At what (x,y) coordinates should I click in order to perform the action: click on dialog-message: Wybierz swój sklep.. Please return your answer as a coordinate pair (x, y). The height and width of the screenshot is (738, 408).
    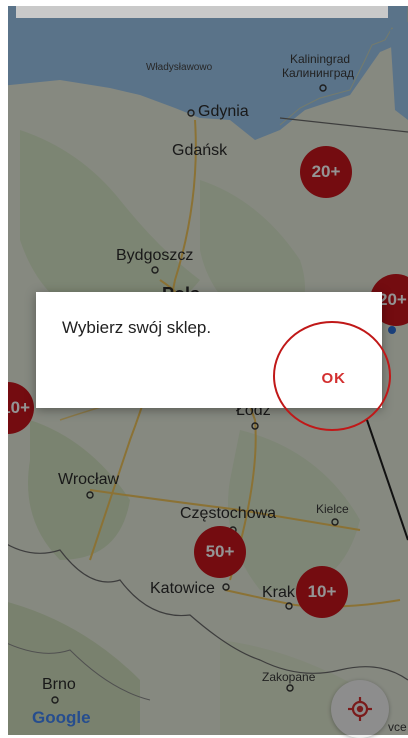
    Looking at the image, I should click on (137, 327).